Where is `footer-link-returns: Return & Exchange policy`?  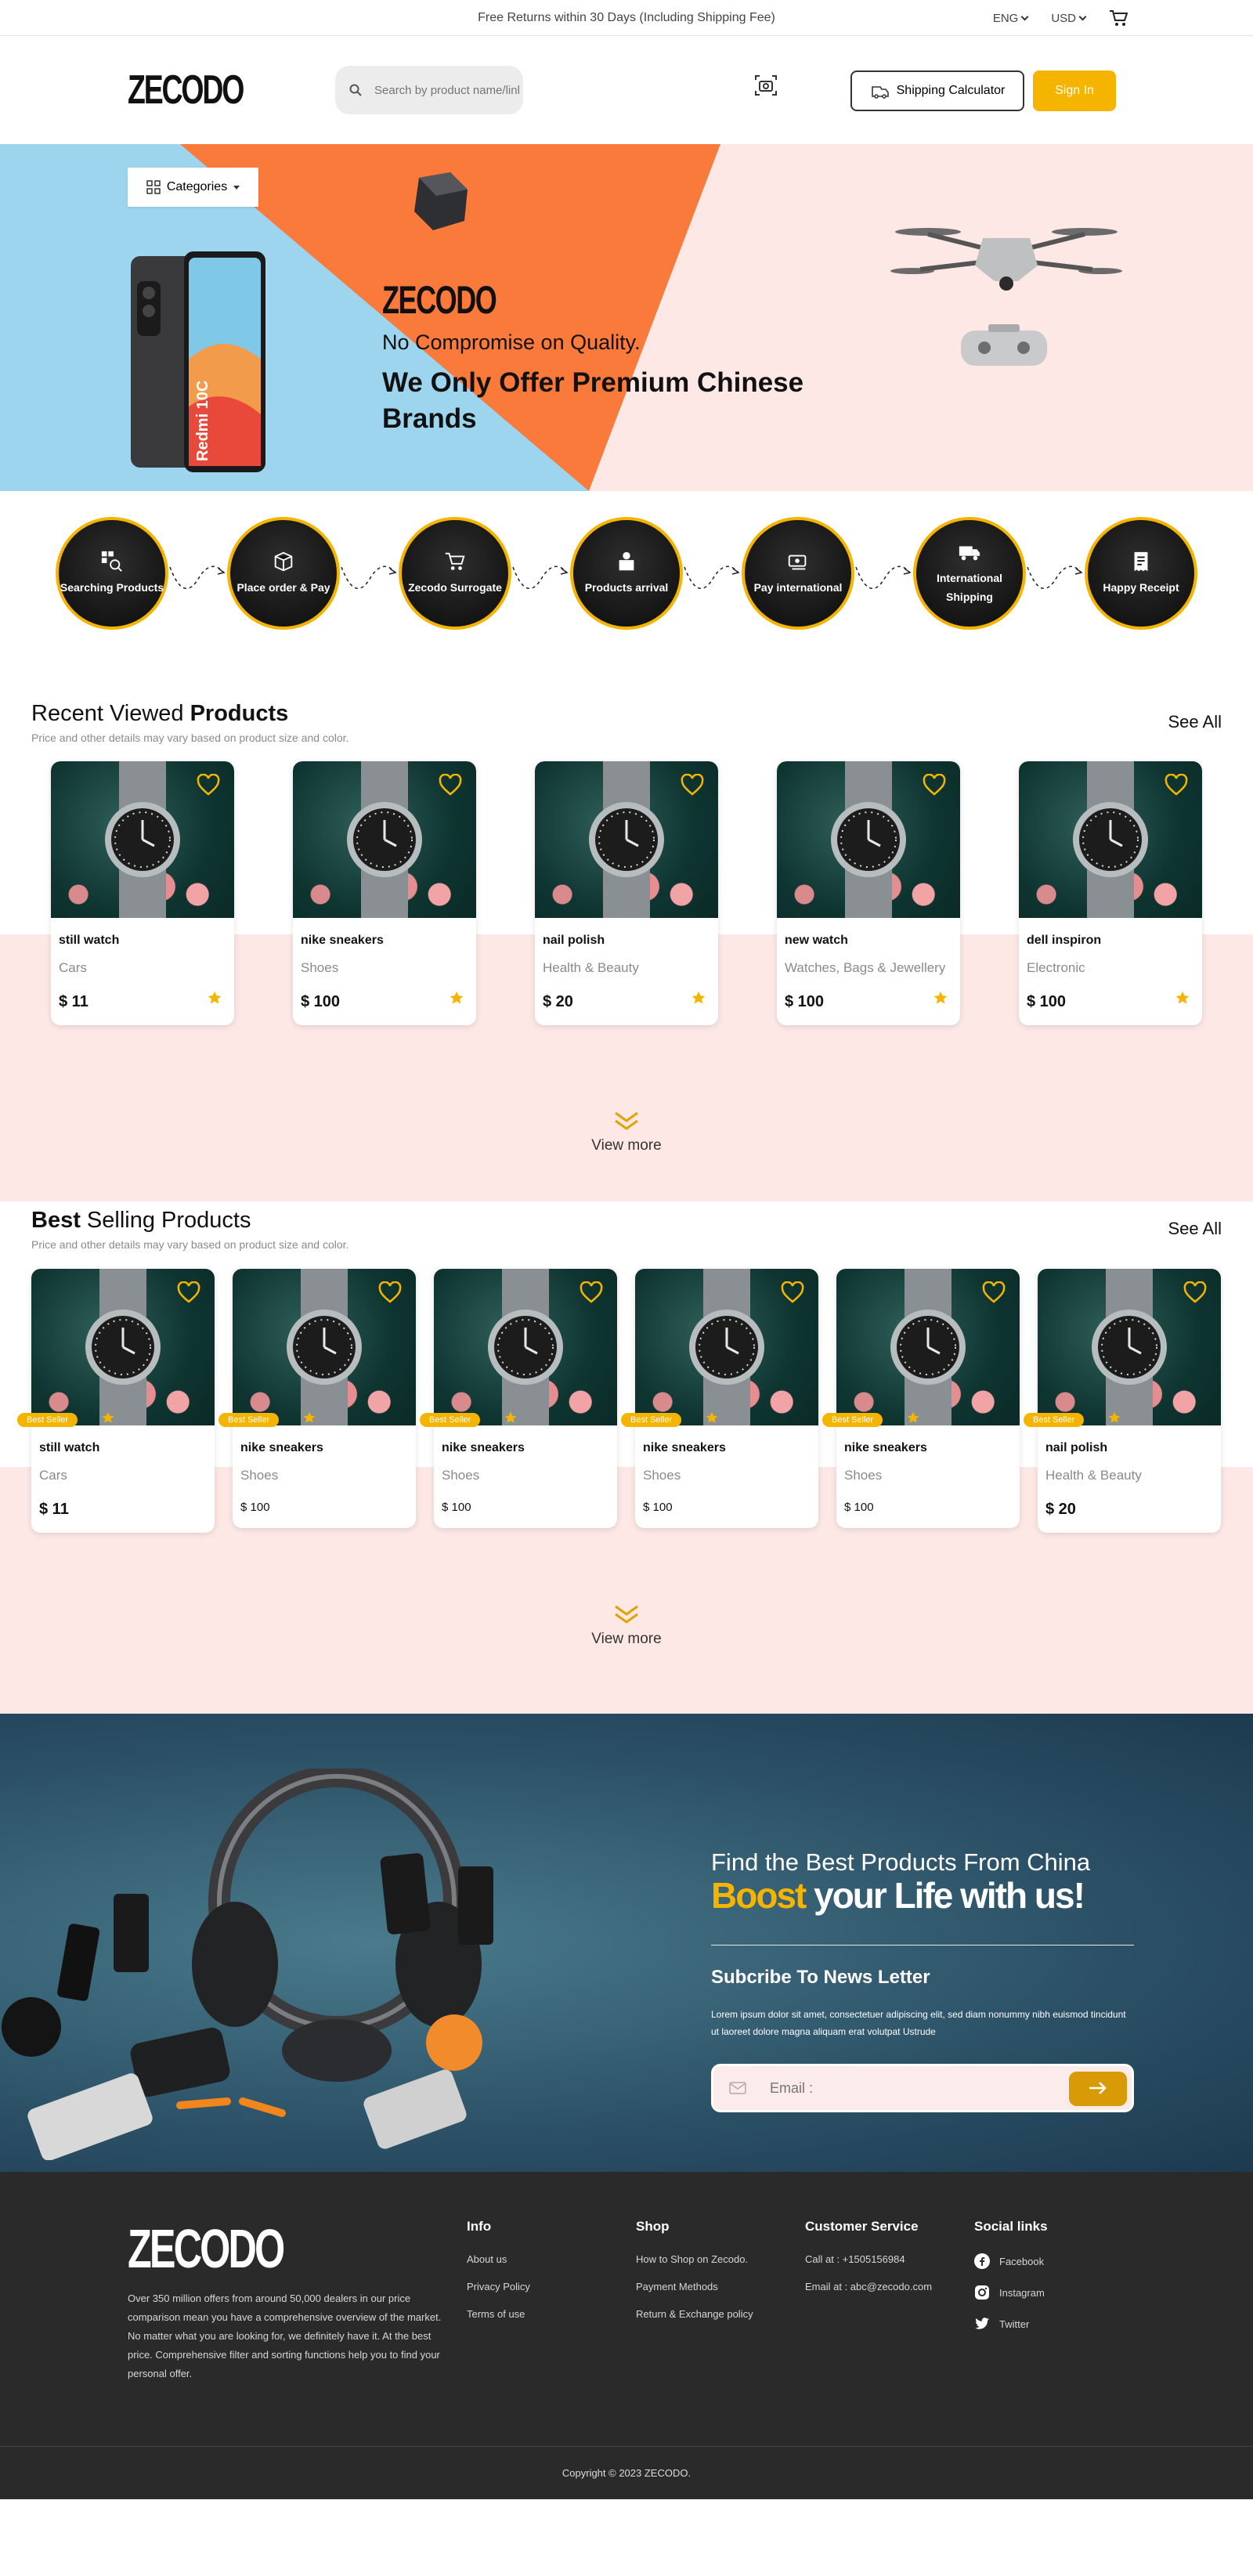 footer-link-returns: Return & Exchange policy is located at coordinates (694, 2314).